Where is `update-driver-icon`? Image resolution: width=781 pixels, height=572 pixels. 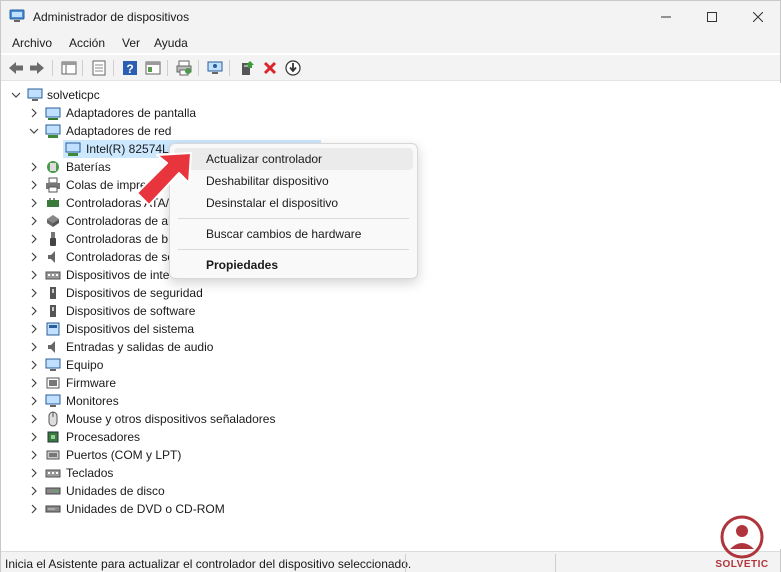 update-driver-icon is located at coordinates (247, 68).